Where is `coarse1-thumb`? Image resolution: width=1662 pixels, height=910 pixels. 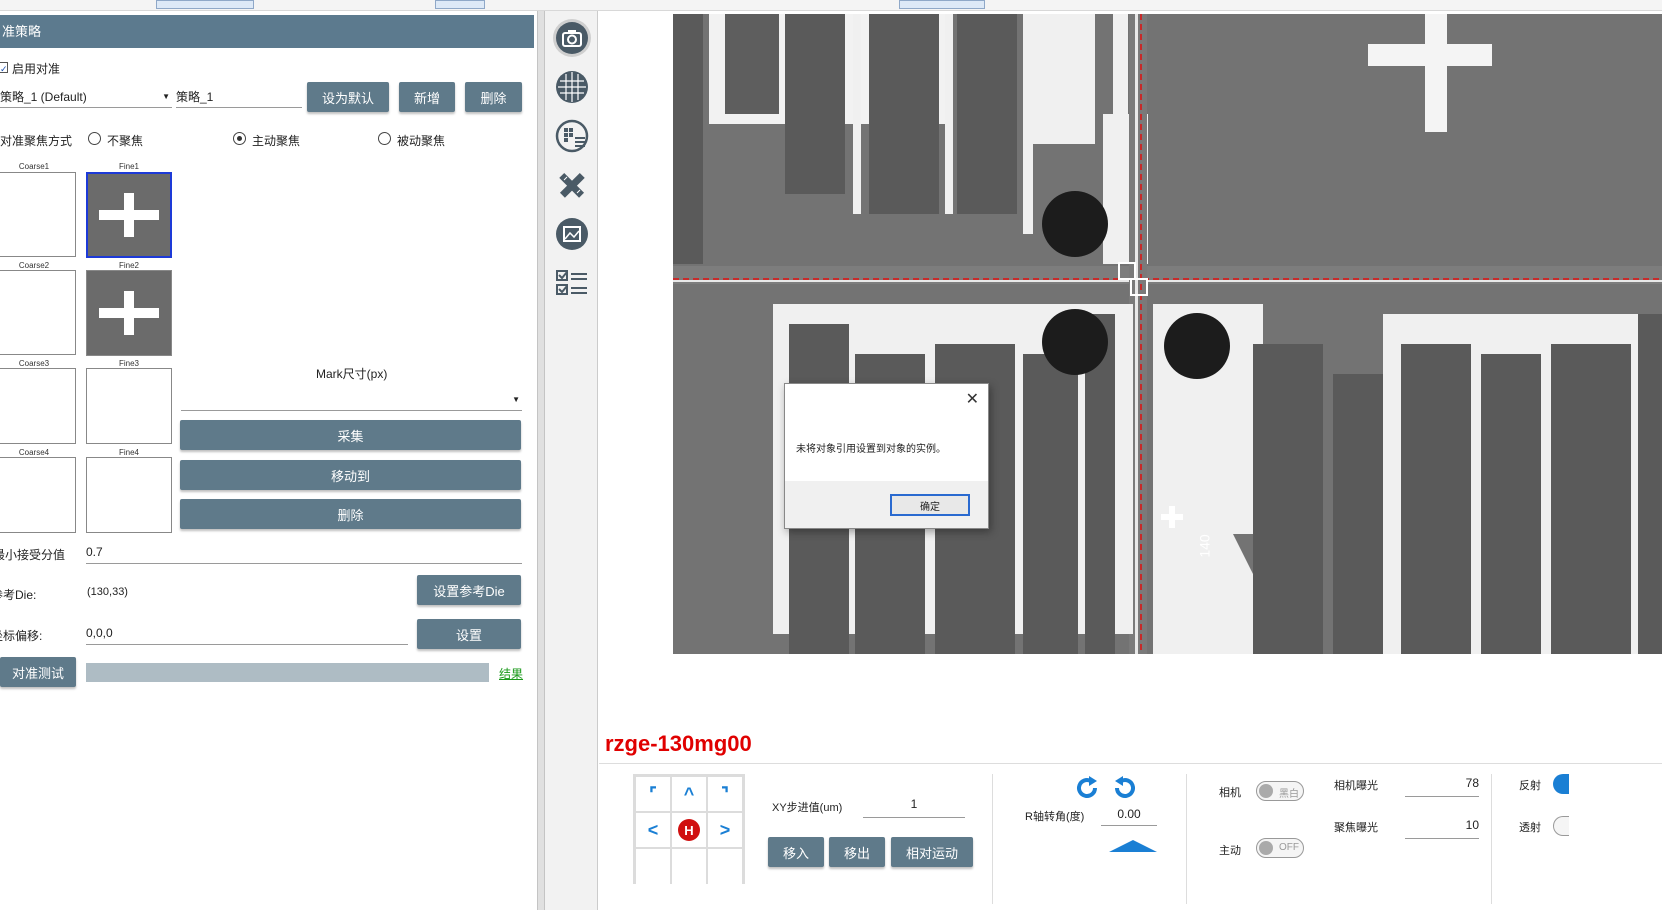
coarse1-thumb is located at coordinates (38, 214).